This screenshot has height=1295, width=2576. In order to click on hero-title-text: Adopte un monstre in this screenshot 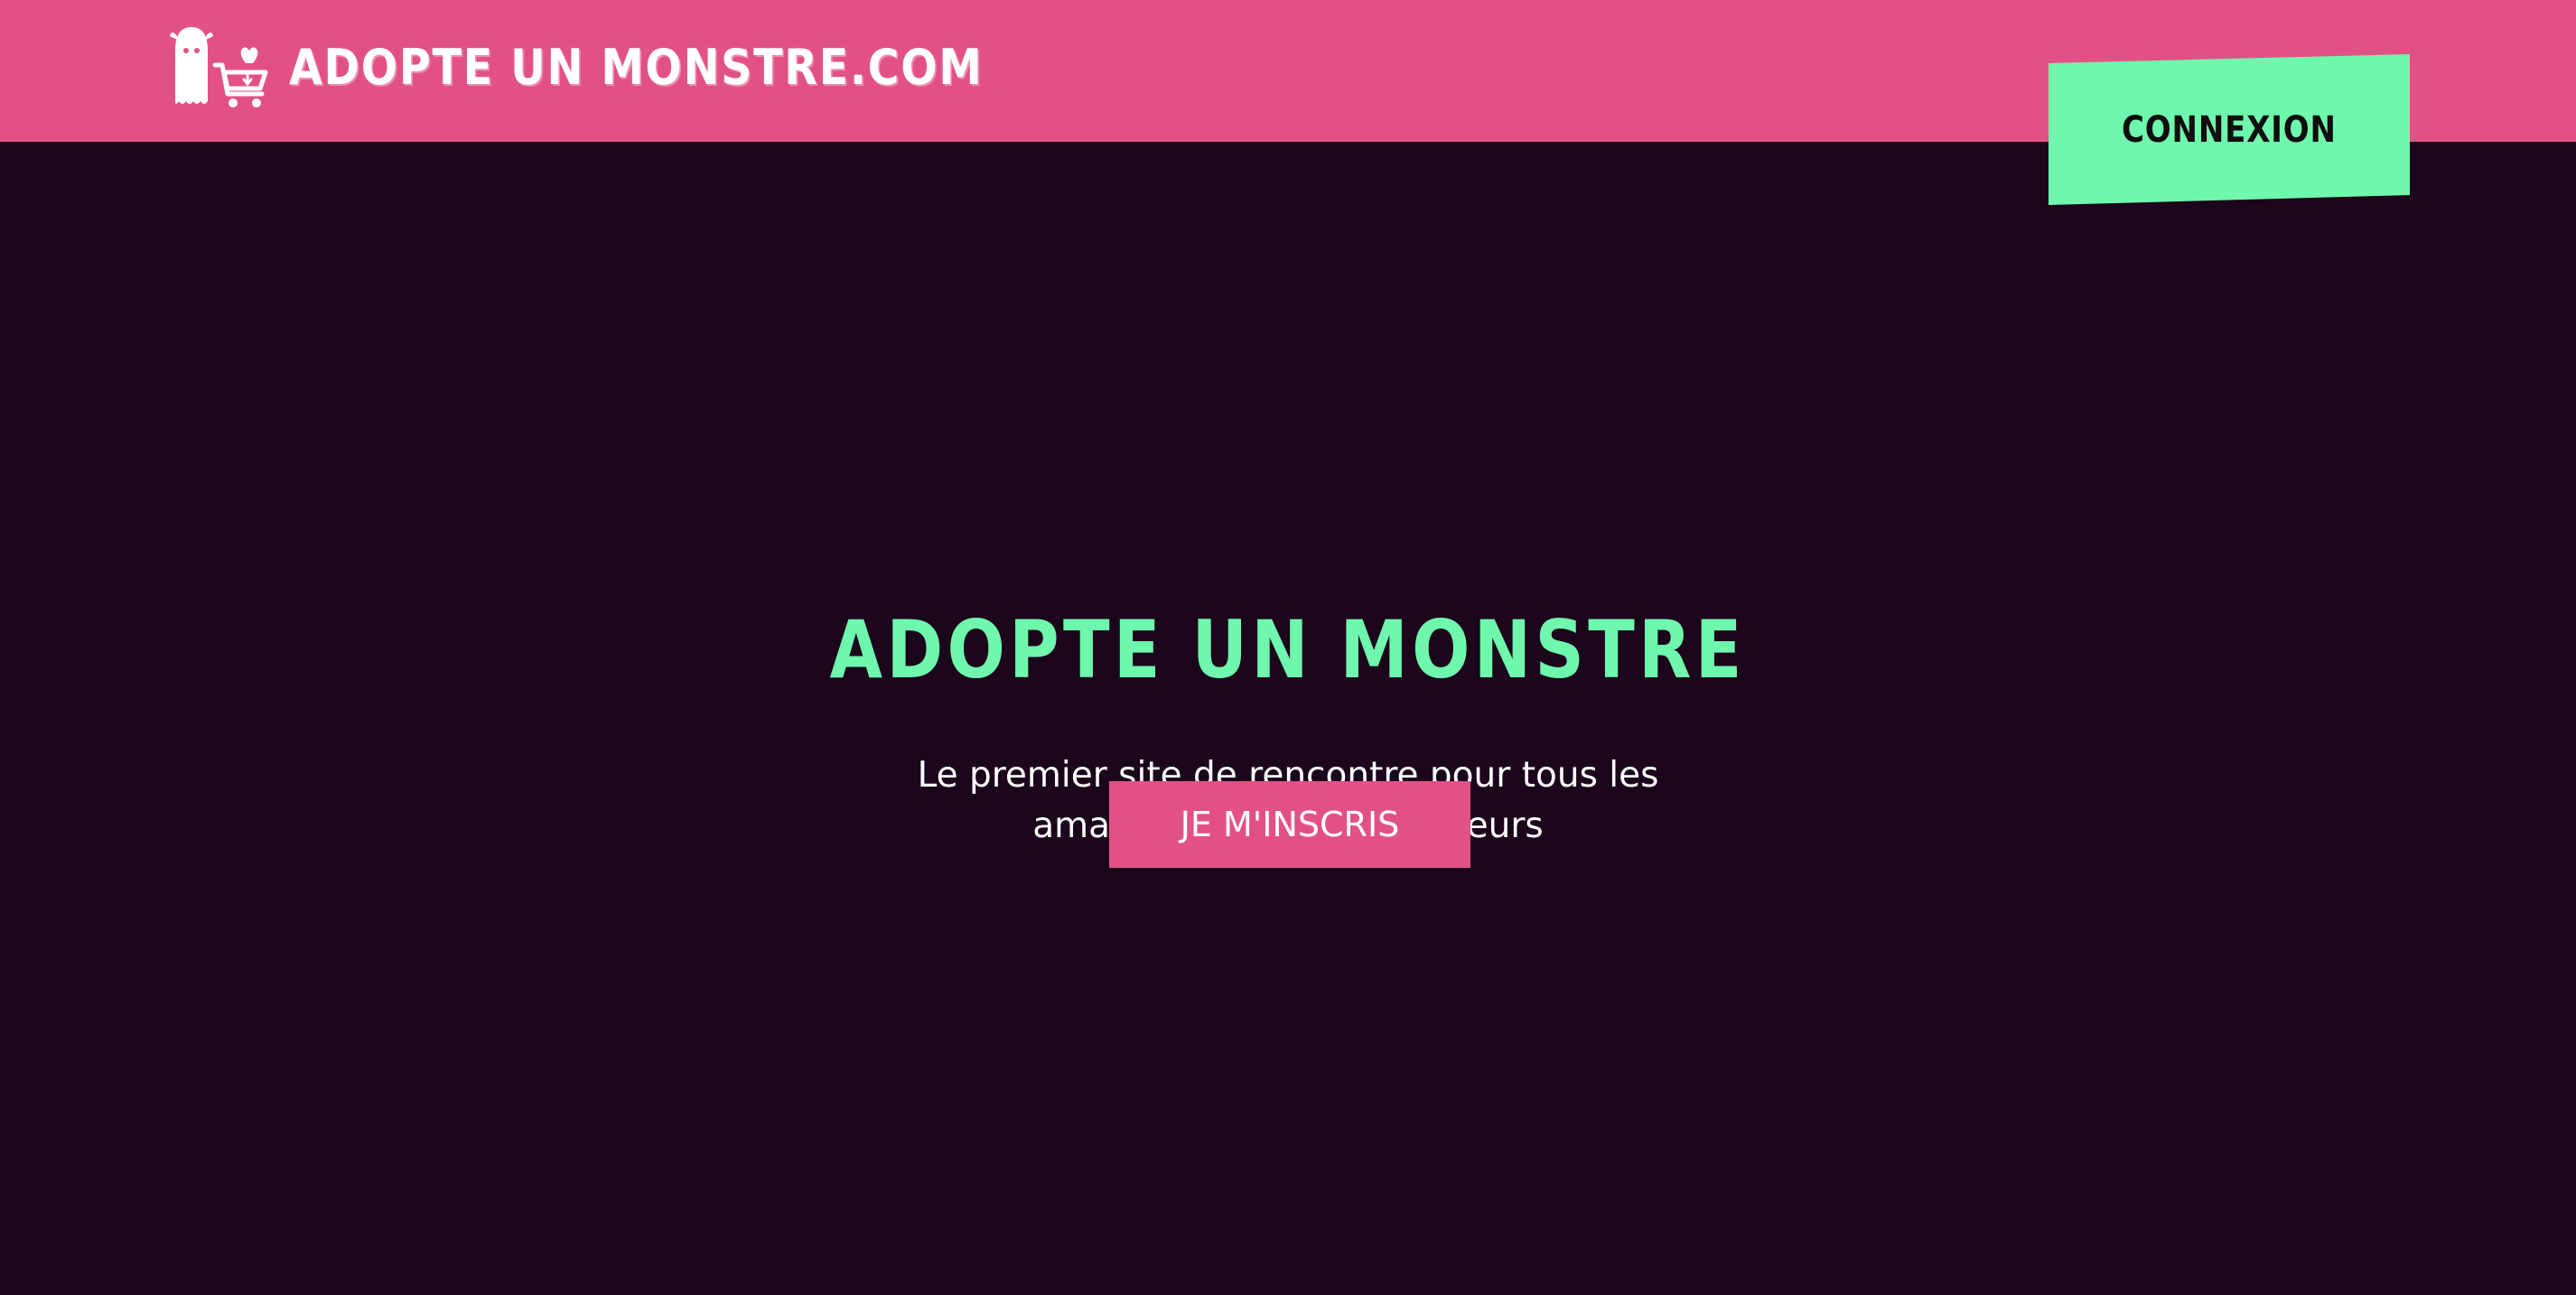, I will do `click(1288, 649)`.